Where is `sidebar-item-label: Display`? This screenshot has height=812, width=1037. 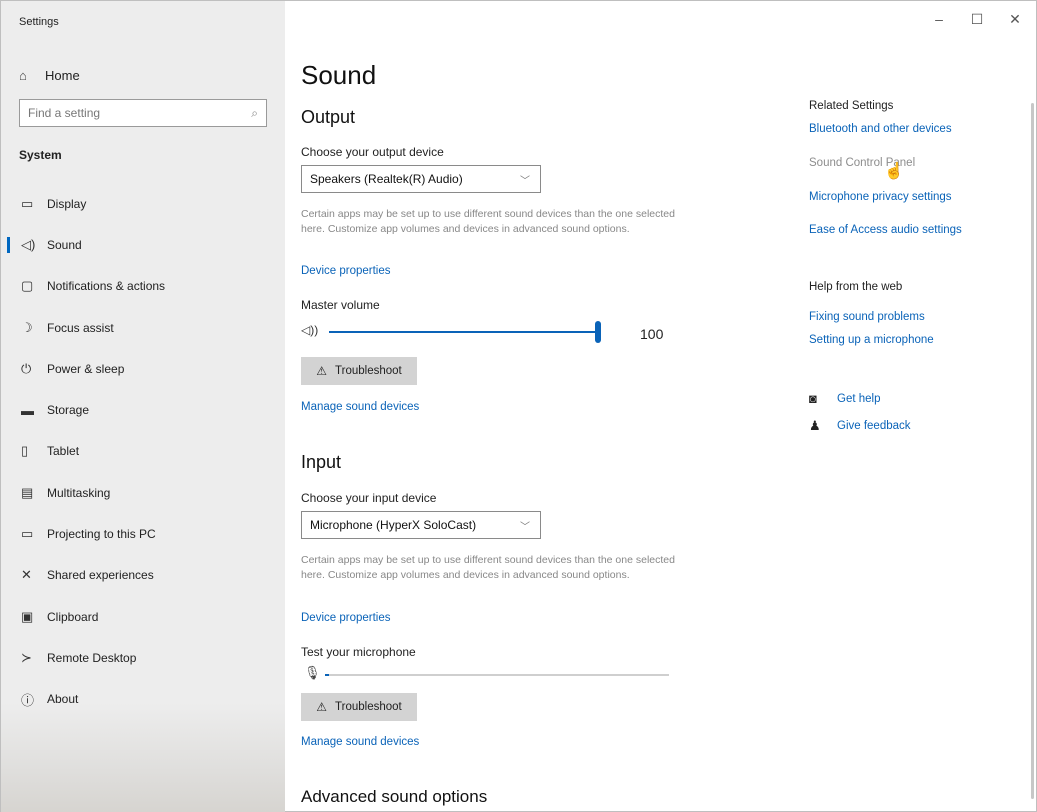 sidebar-item-label: Display is located at coordinates (67, 203).